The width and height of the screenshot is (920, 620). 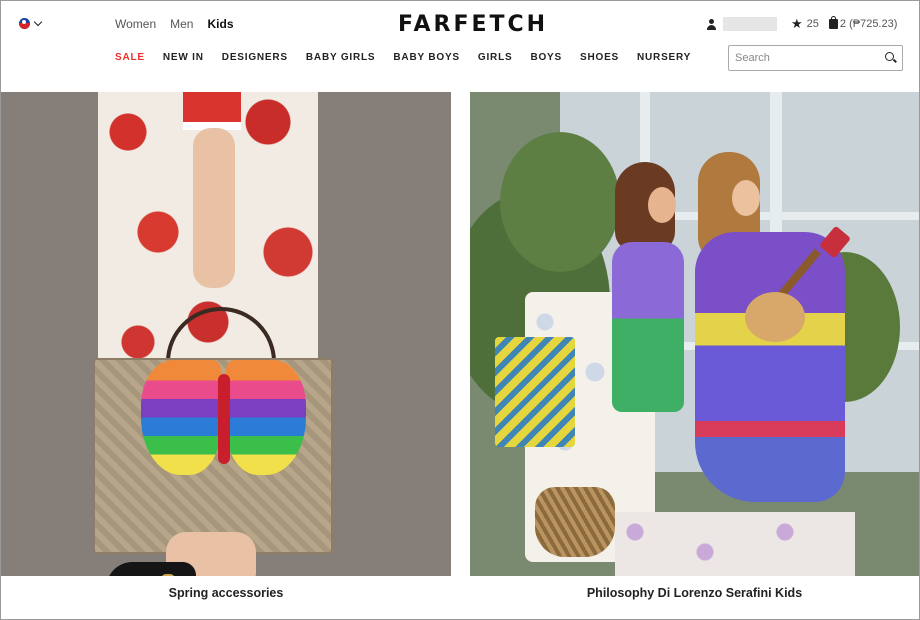 What do you see at coordinates (889, 56) in the screenshot?
I see `search-icon` at bounding box center [889, 56].